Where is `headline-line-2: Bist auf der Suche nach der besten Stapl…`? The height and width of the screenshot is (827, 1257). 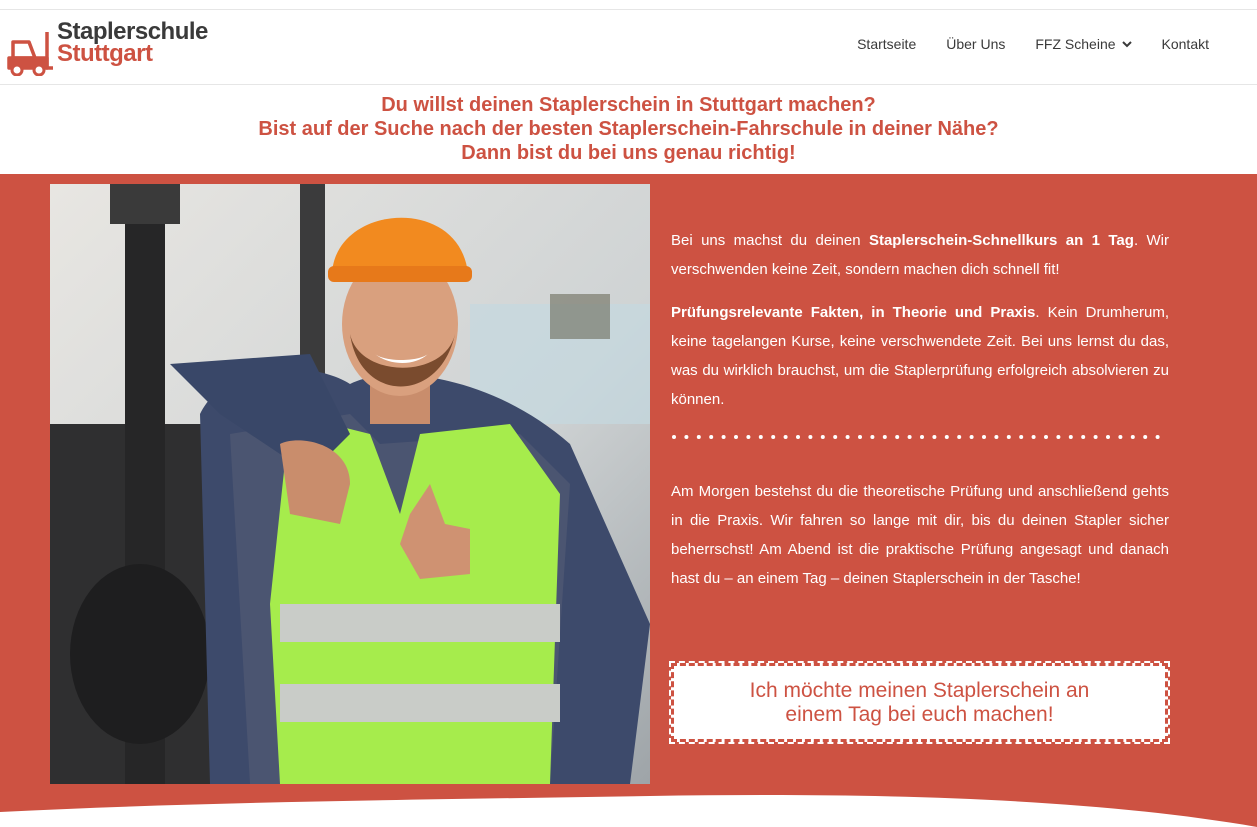
headline-line-2: Bist auf der Suche nach der besten Stapl… is located at coordinates (628, 129).